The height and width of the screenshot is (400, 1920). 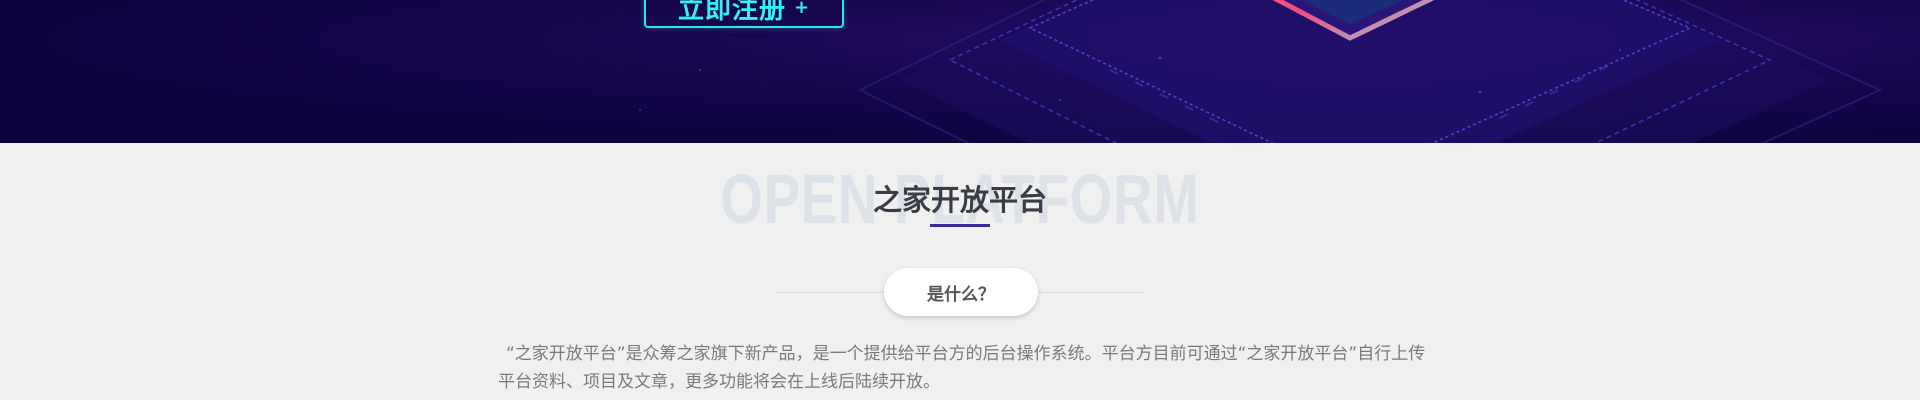 I want to click on register-button: 立即注册 +, so click(x=744, y=14).